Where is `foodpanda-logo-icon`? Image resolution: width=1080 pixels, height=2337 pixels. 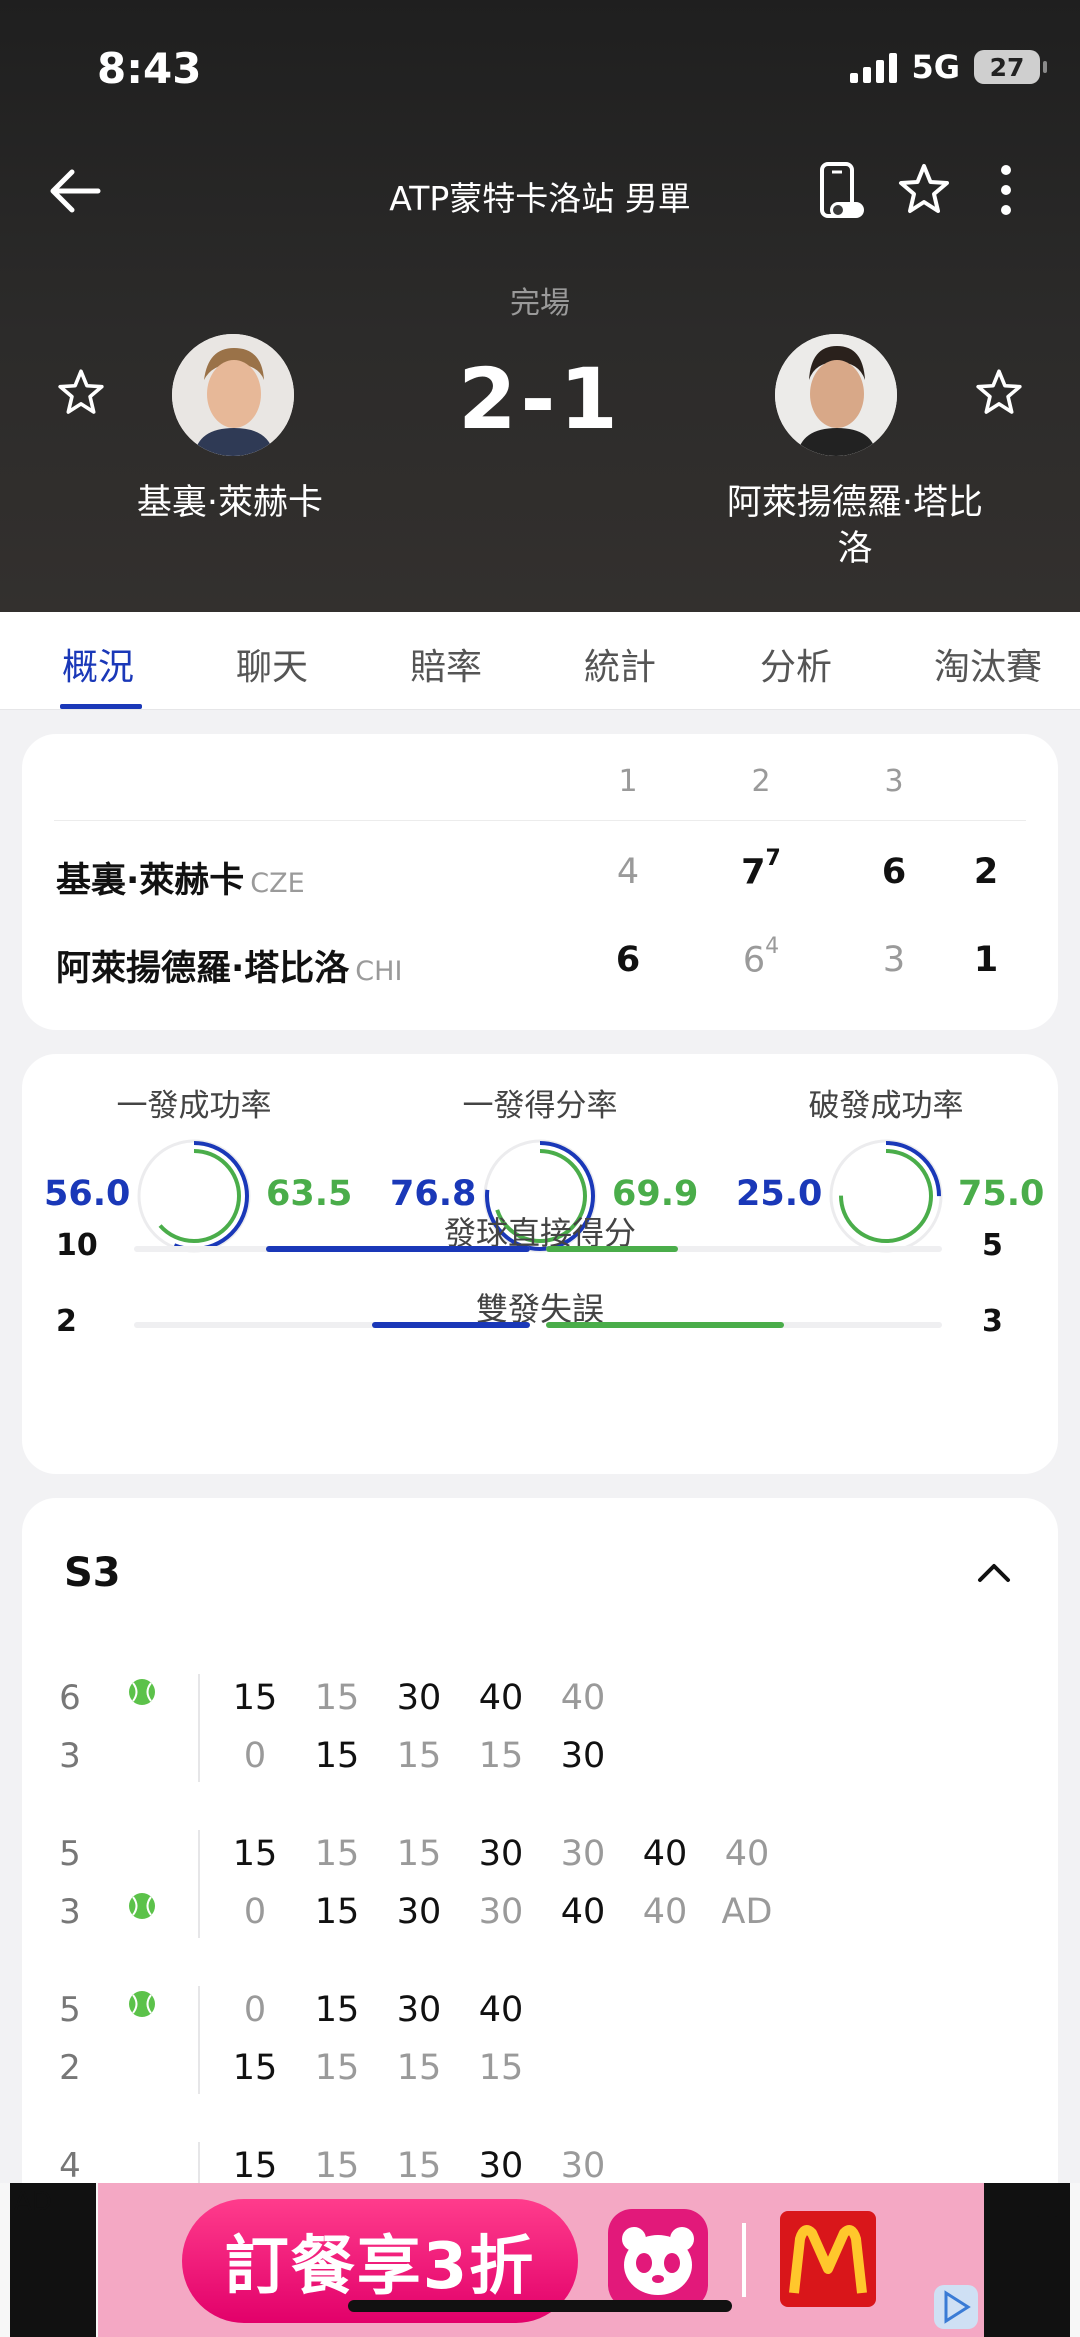
foodpanda-logo-icon is located at coordinates (658, 2259).